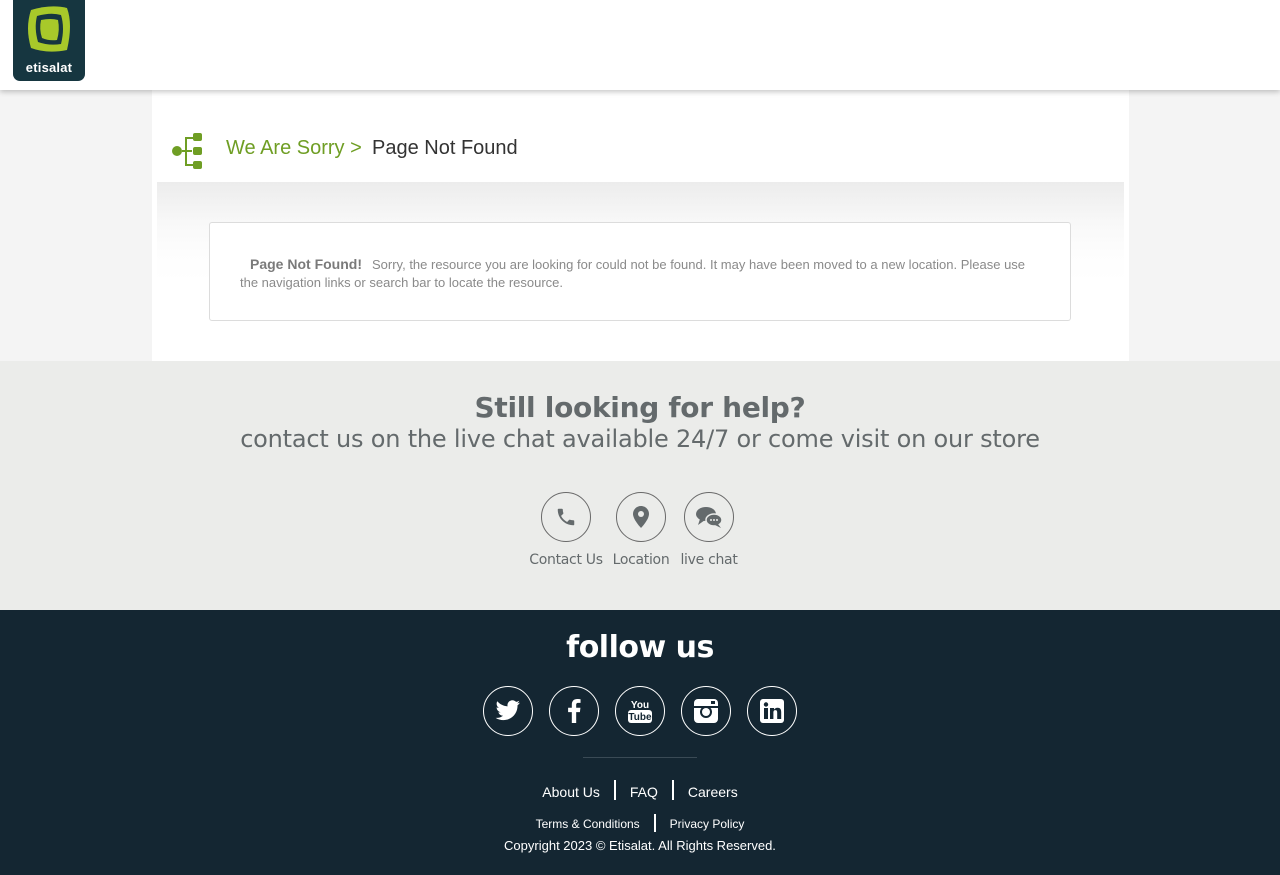 This screenshot has width=1280, height=875. I want to click on breadcrumb-current: Page Not Found, so click(445, 148).